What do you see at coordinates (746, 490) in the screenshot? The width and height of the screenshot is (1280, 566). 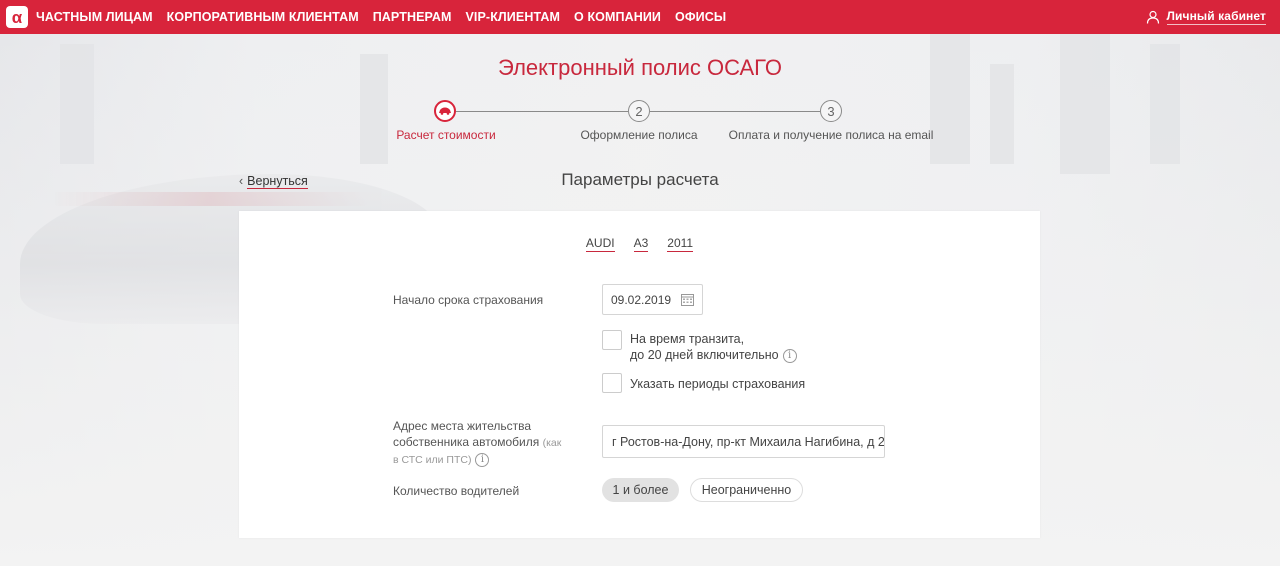 I see `drivers-option-unlimited: Неограниченно` at bounding box center [746, 490].